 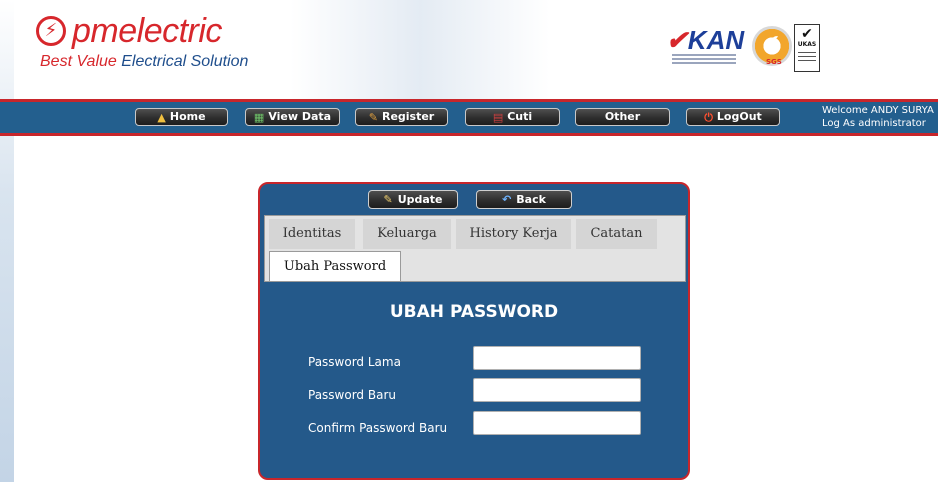 I want to click on back-button: ↶ Back, so click(x=524, y=199).